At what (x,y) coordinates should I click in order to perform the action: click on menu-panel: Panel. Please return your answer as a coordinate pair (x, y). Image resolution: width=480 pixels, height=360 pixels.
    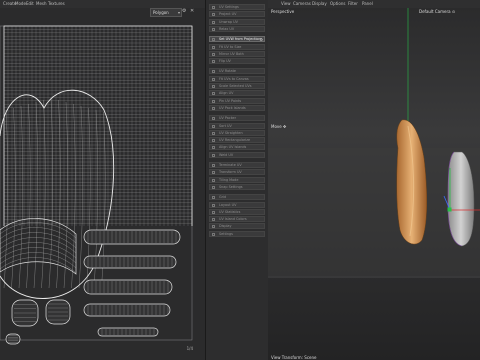
    Looking at the image, I should click on (367, 3).